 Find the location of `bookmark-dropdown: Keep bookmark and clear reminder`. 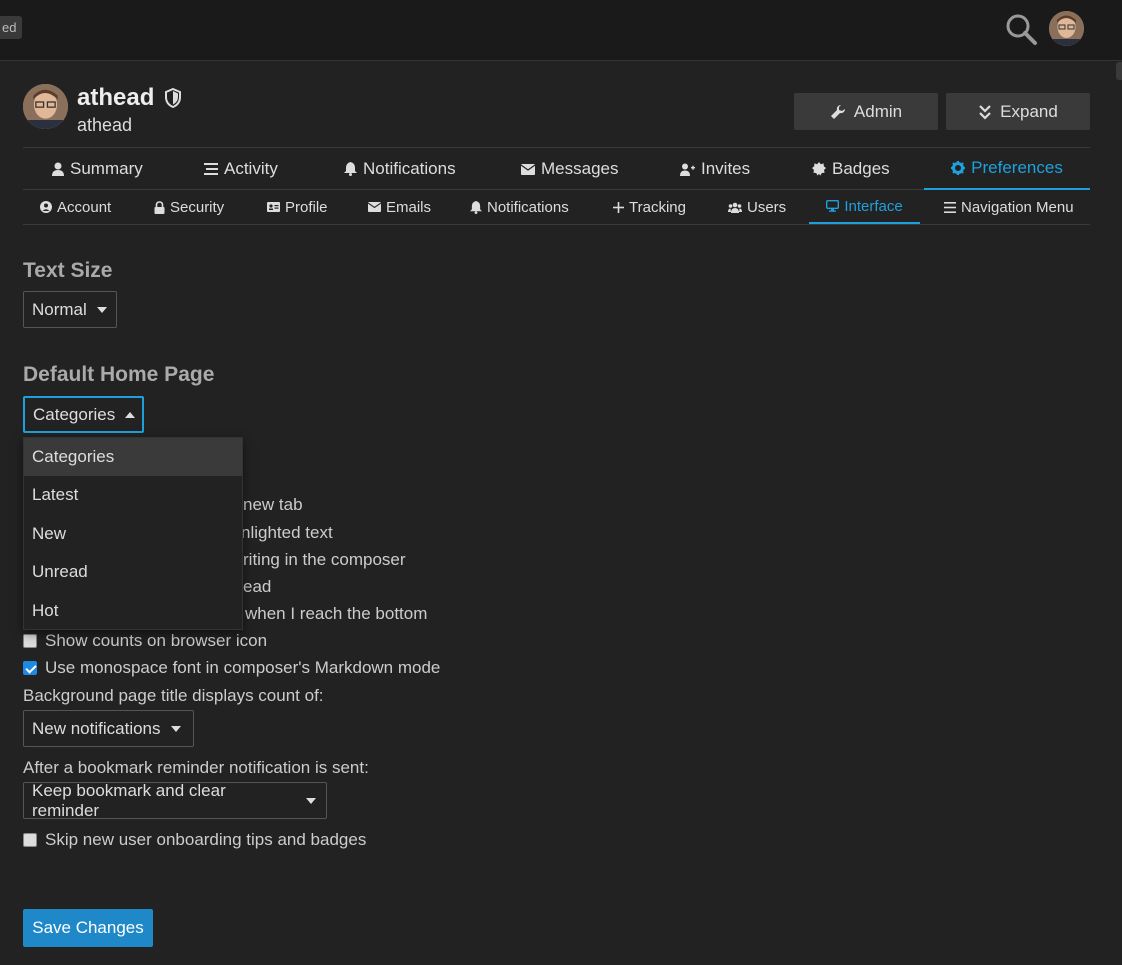

bookmark-dropdown: Keep bookmark and clear reminder is located at coordinates (175, 800).